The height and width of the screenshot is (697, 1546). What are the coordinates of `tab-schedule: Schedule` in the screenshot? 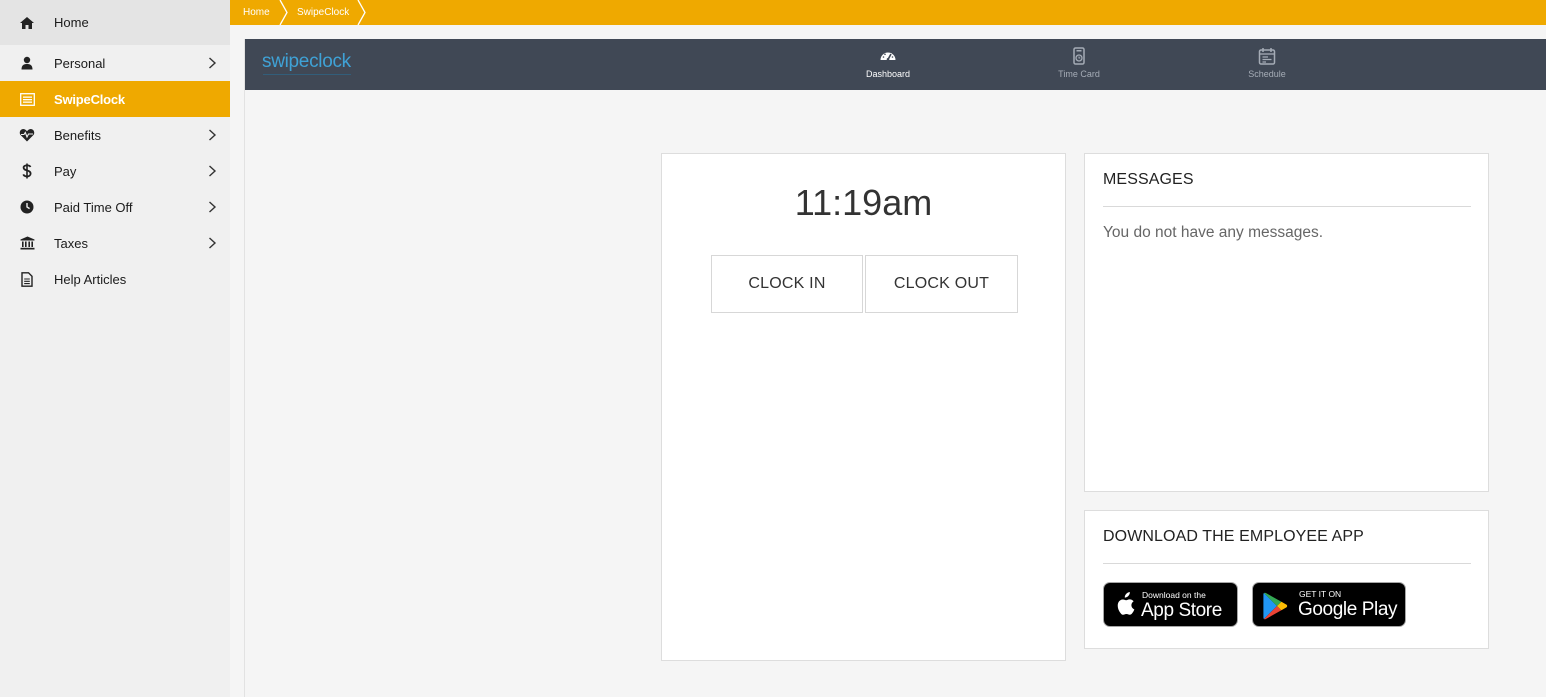 It's located at (1267, 63).